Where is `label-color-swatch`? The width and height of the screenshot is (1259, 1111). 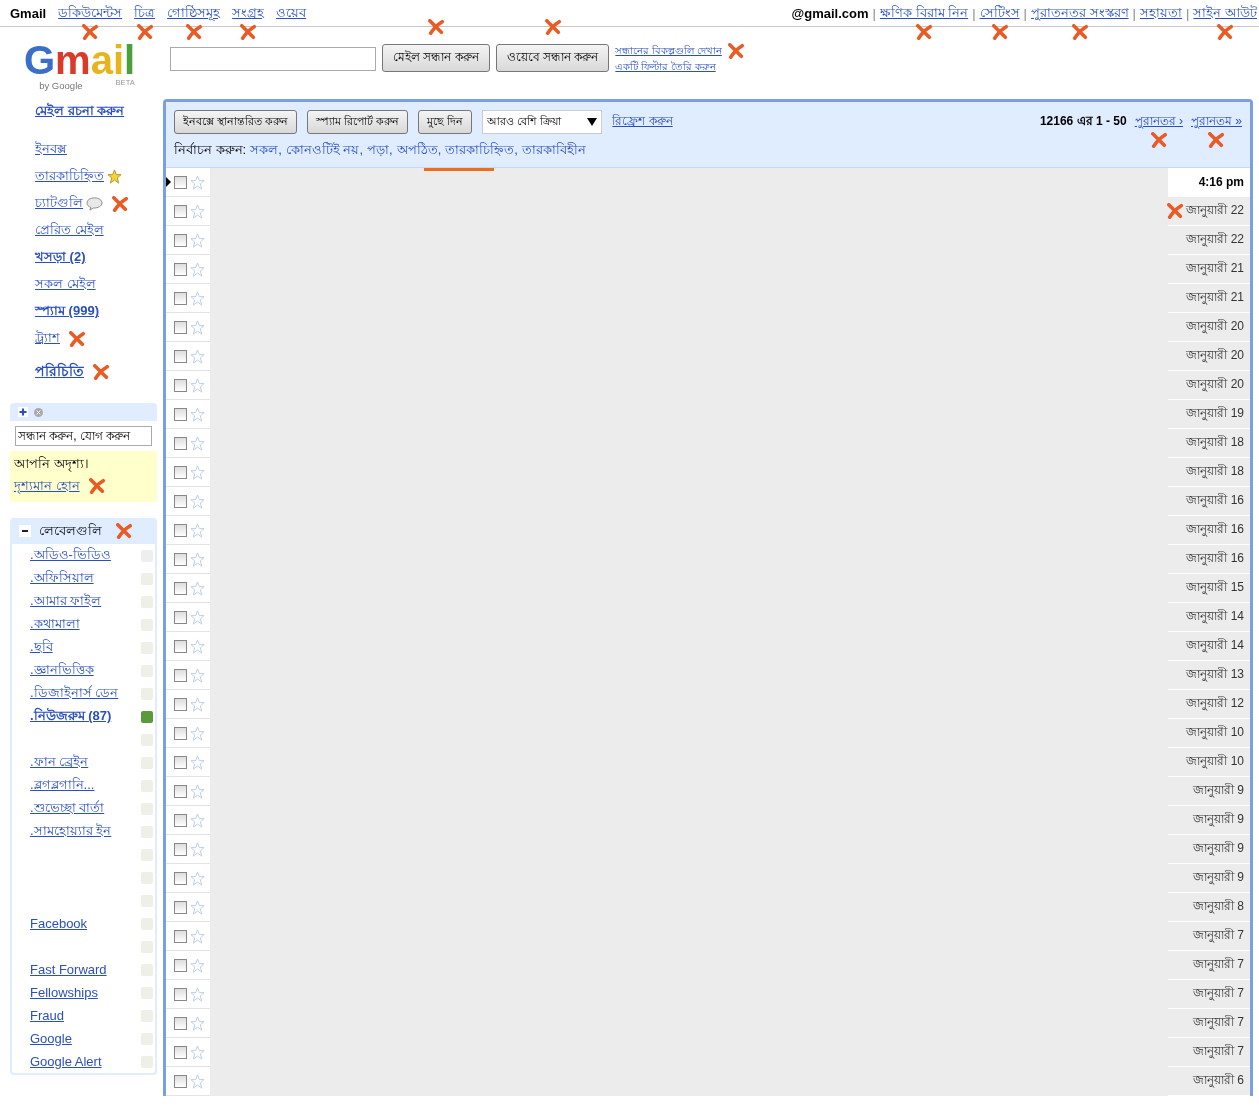
label-color-swatch is located at coordinates (147, 716).